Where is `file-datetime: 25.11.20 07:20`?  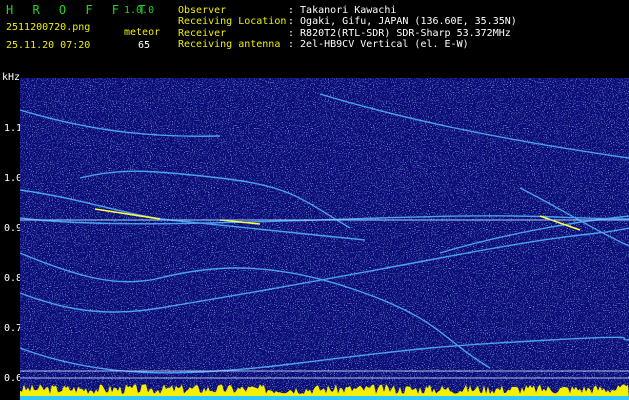 file-datetime: 25.11.20 07:20 is located at coordinates (48, 45).